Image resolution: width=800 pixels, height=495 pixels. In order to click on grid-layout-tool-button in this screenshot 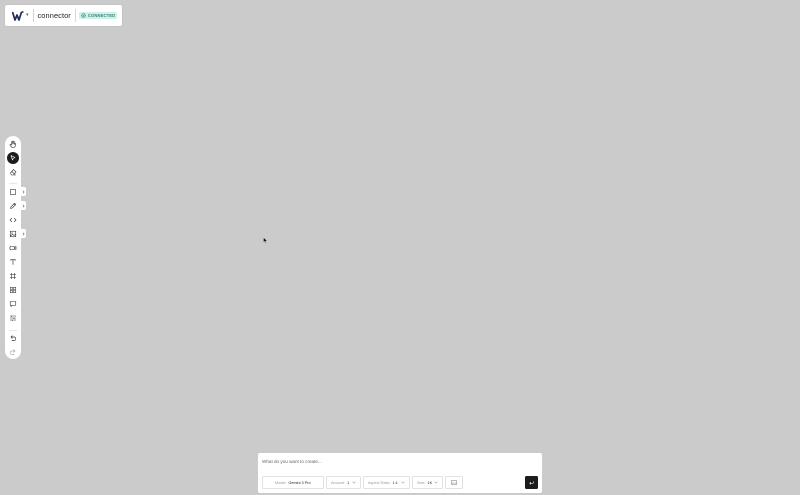, I will do `click(13, 290)`.